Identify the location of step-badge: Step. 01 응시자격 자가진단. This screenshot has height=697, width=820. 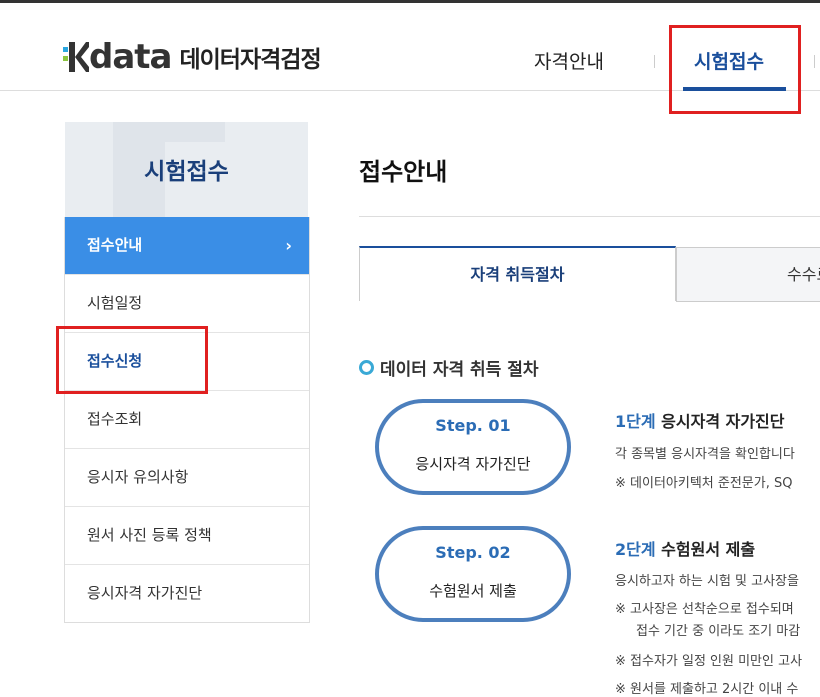
(473, 447).